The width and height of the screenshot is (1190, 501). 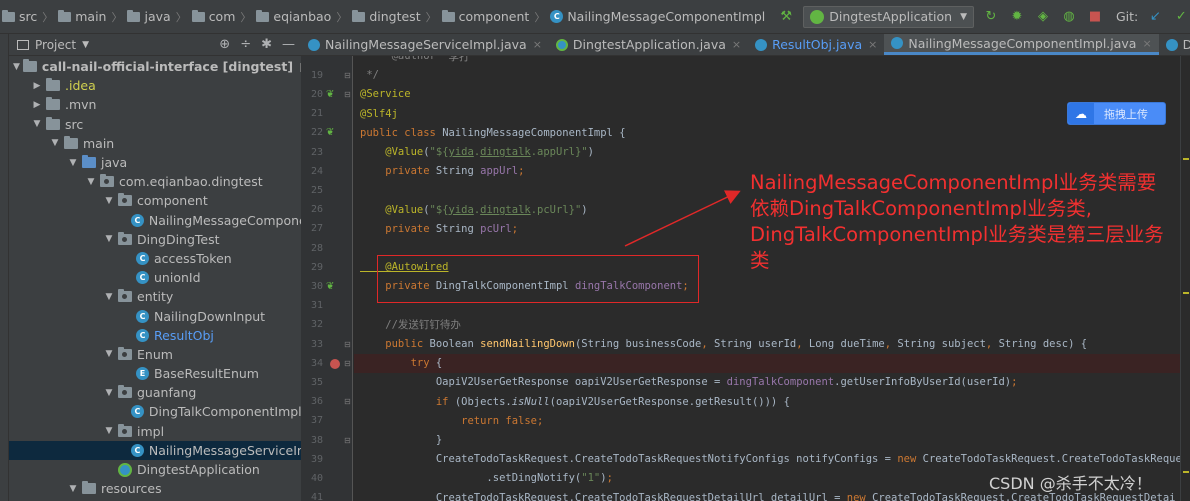 I want to click on locate-file-icon: ⊕, so click(x=224, y=44).